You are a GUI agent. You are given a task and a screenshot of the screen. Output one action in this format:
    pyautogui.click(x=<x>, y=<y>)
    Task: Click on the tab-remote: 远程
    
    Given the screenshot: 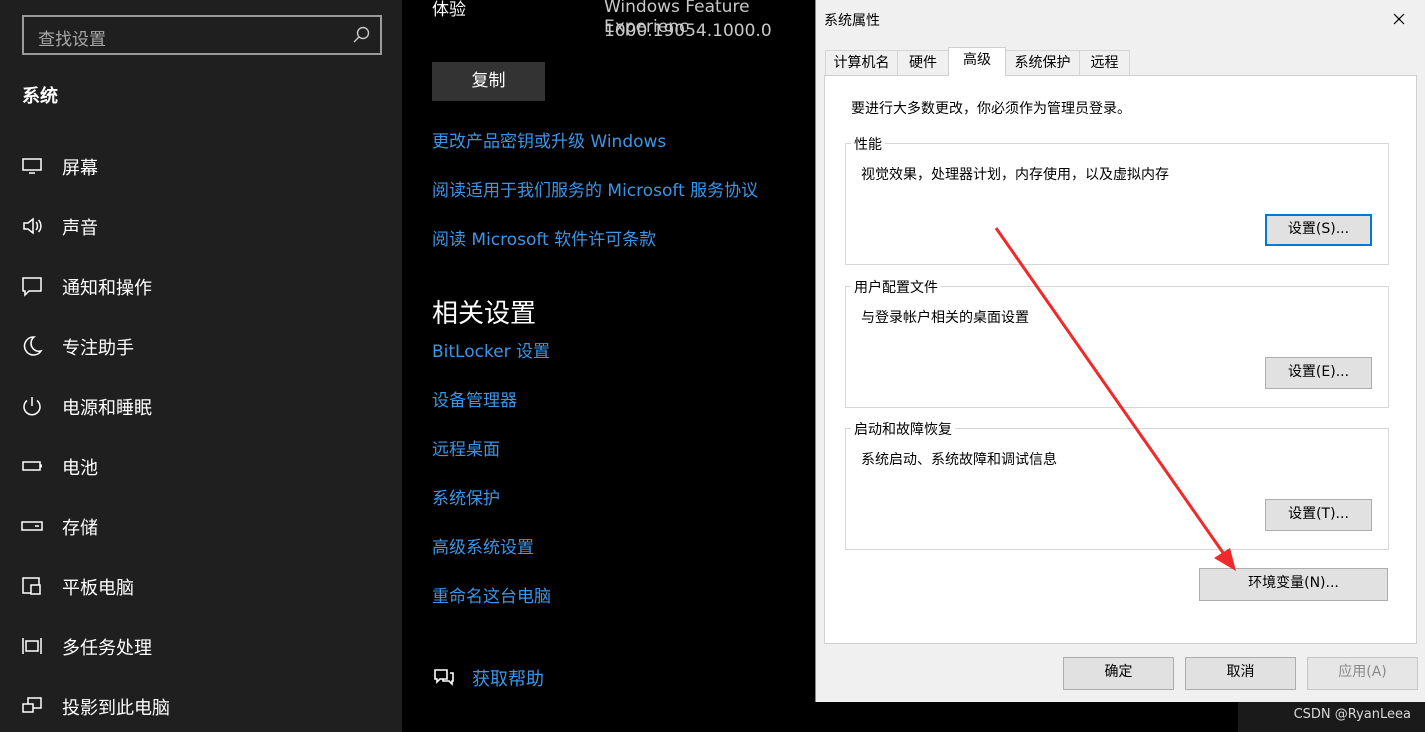 What is the action you would take?
    pyautogui.click(x=1104, y=62)
    